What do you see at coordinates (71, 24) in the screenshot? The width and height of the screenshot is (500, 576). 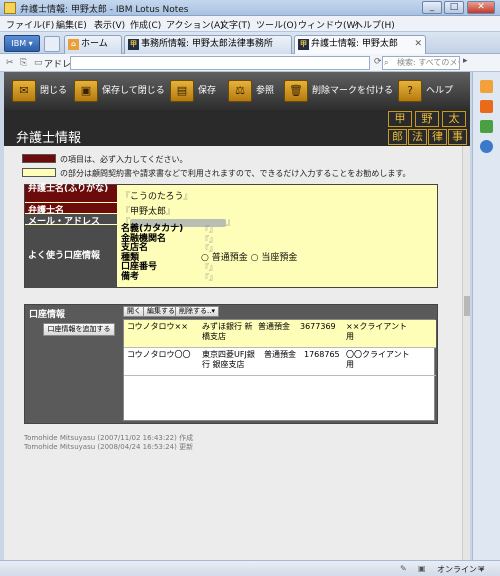 I see `menu-edit: 編集(E)` at bounding box center [71, 24].